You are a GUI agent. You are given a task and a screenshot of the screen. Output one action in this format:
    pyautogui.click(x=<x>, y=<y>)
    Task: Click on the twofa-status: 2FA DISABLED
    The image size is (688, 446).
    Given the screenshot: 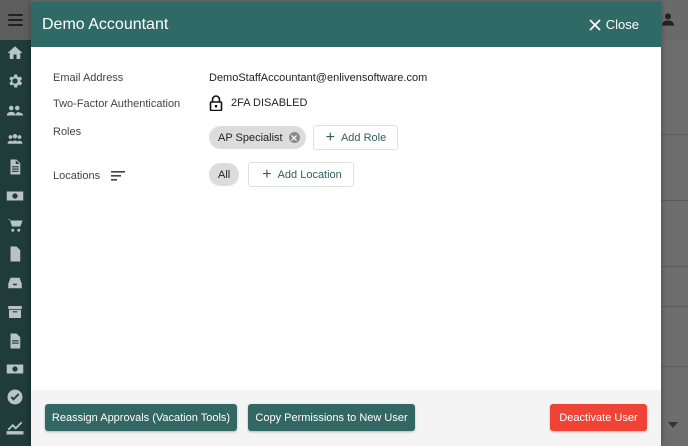 What is the action you would take?
    pyautogui.click(x=258, y=103)
    